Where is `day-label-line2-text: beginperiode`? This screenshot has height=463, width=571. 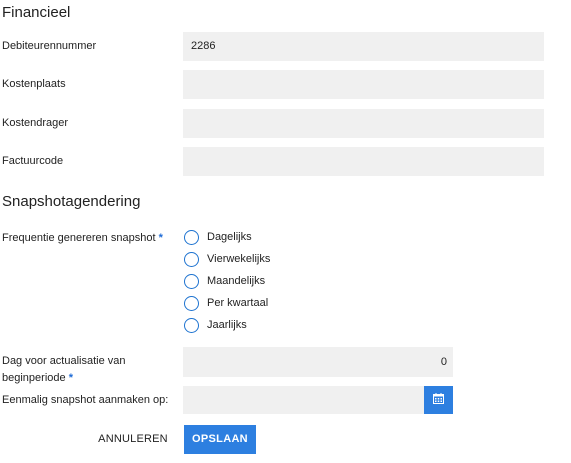 day-label-line2-text: beginperiode is located at coordinates (34, 378).